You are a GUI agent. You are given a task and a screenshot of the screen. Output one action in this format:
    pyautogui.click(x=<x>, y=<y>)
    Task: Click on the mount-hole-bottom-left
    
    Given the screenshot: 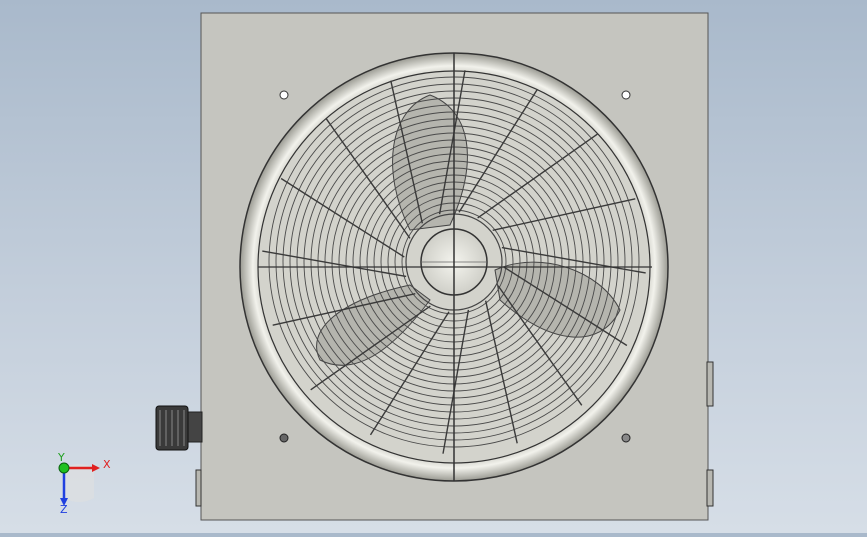 What is the action you would take?
    pyautogui.click(x=284, y=438)
    